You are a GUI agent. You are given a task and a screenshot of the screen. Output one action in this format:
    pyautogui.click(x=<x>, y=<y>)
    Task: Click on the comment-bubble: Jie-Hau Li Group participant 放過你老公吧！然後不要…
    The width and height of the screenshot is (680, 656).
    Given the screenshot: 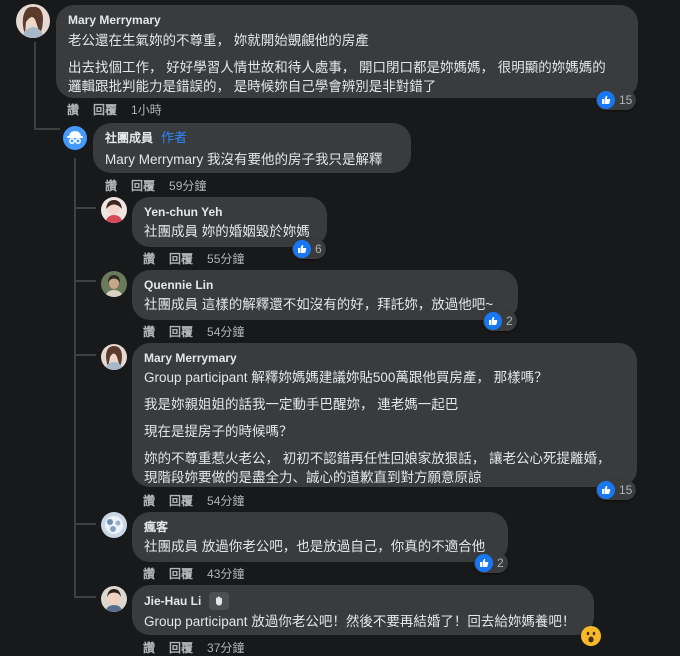 What is the action you would take?
    pyautogui.click(x=363, y=610)
    